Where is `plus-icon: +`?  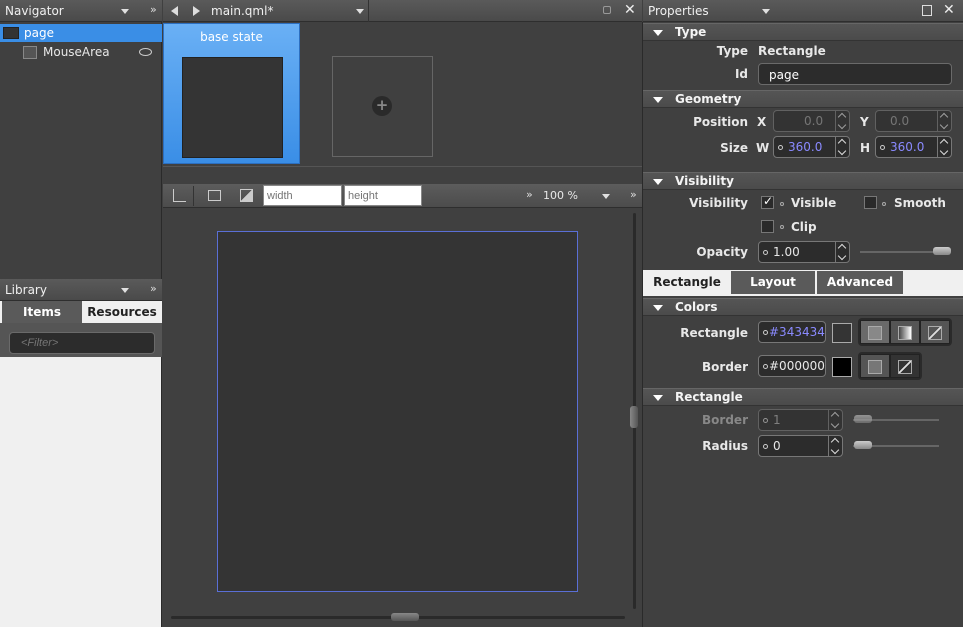
plus-icon: + is located at coordinates (382, 106).